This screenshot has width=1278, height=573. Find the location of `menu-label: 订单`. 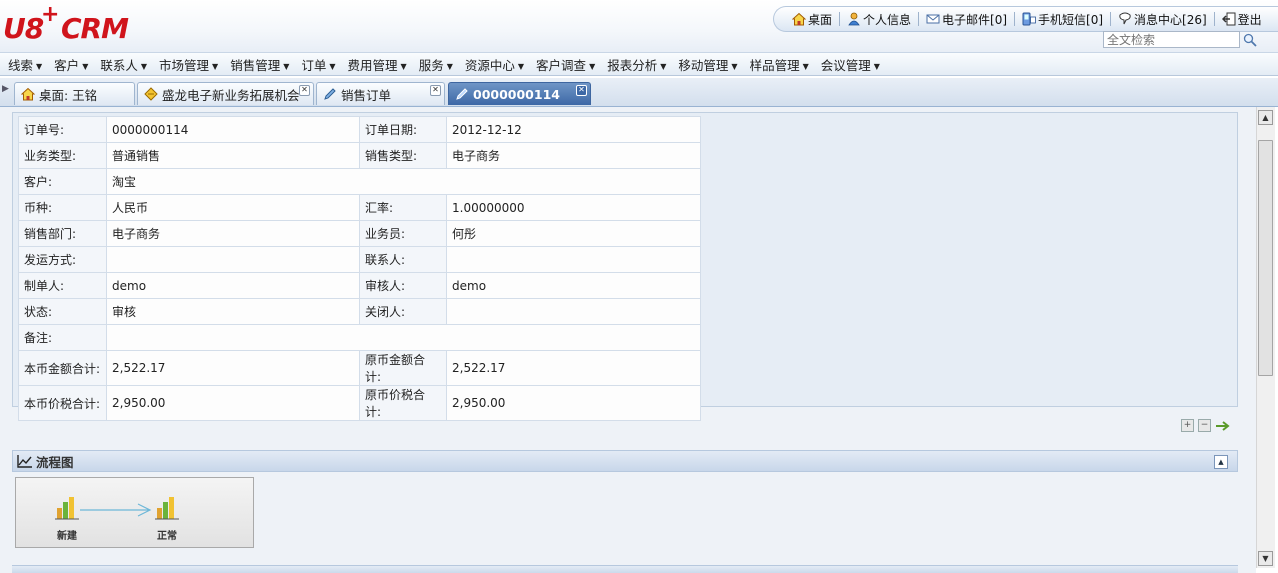

menu-label: 订单 is located at coordinates (314, 65).